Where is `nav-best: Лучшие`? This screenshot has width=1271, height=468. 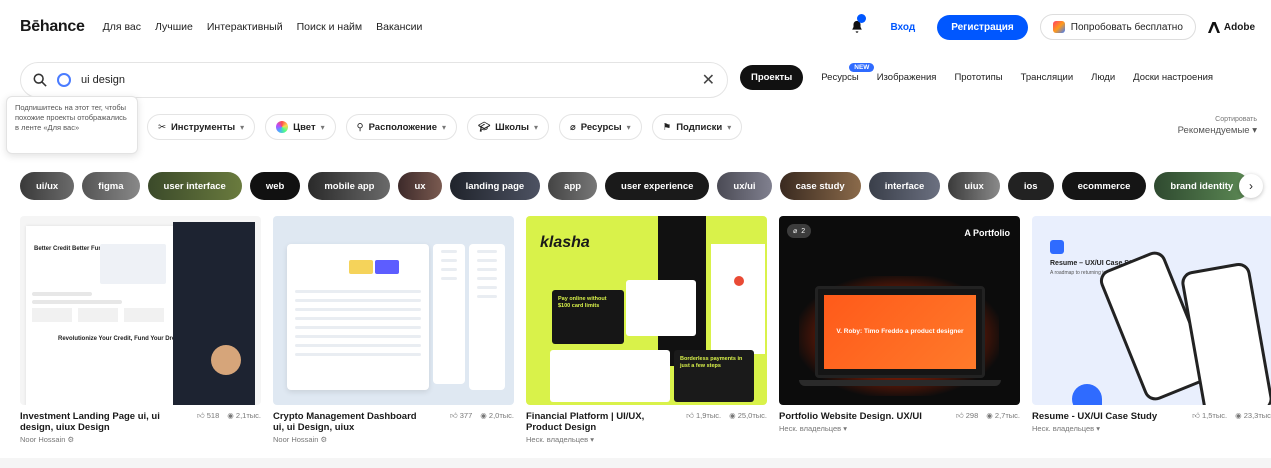 nav-best: Лучшие is located at coordinates (174, 27).